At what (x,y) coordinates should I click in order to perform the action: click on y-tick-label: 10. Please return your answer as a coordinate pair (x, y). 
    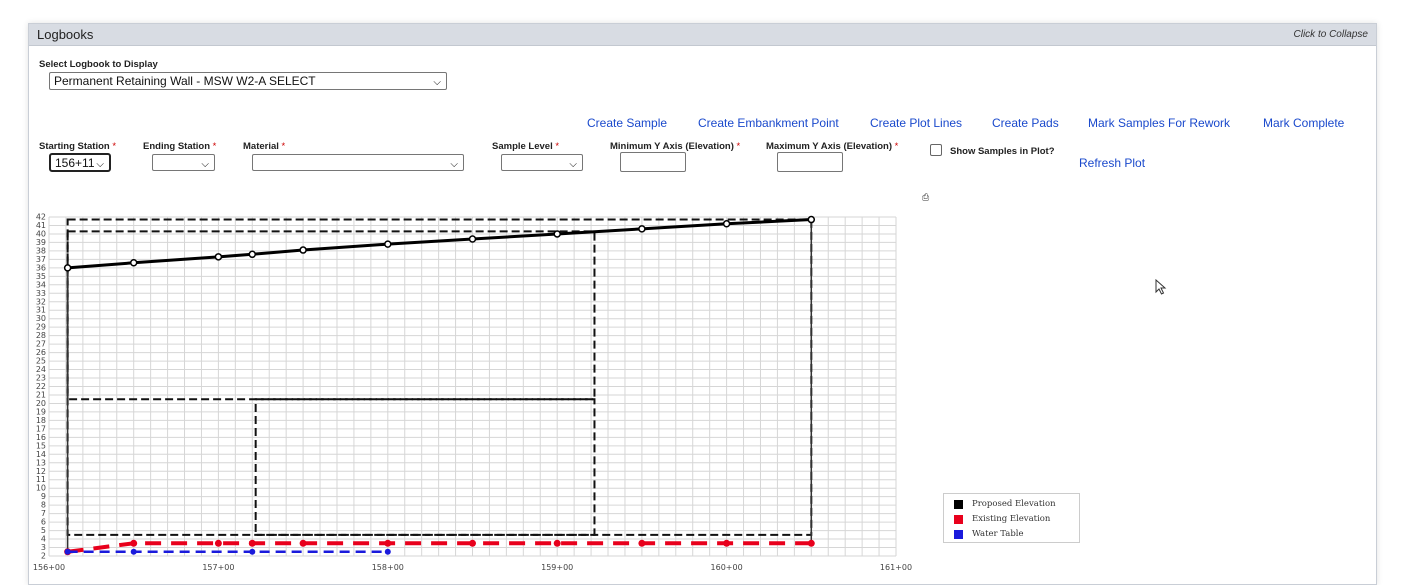
    Looking at the image, I should click on (41, 488).